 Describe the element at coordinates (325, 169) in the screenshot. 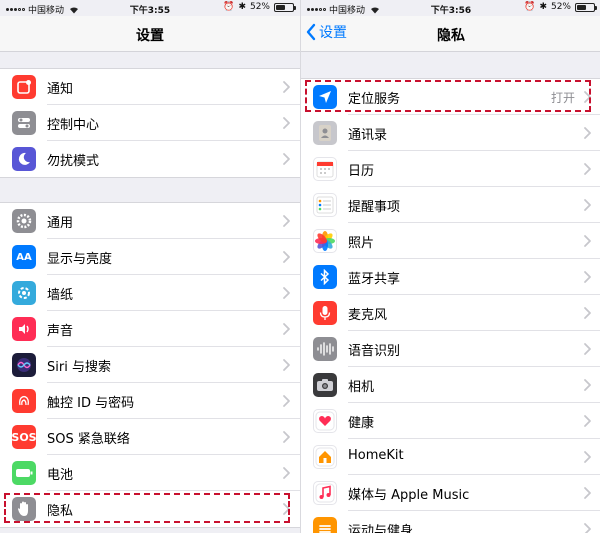

I see `calendar-icon` at that location.